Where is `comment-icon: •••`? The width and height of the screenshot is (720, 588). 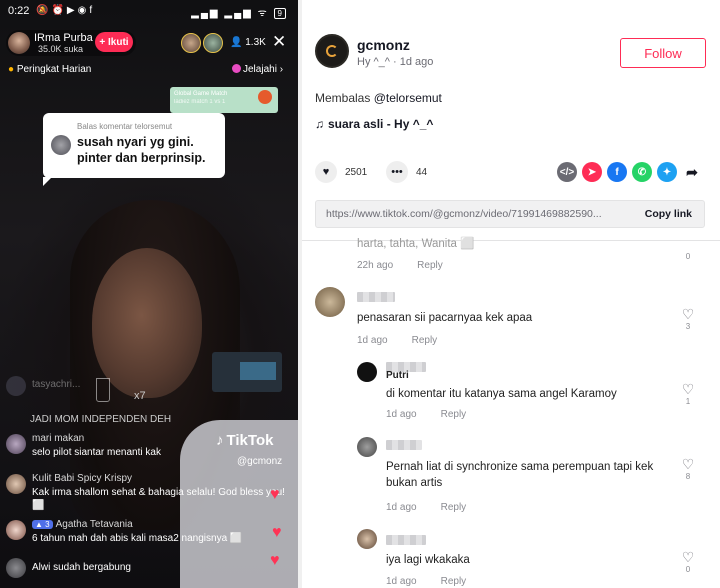 comment-icon: ••• is located at coordinates (397, 172).